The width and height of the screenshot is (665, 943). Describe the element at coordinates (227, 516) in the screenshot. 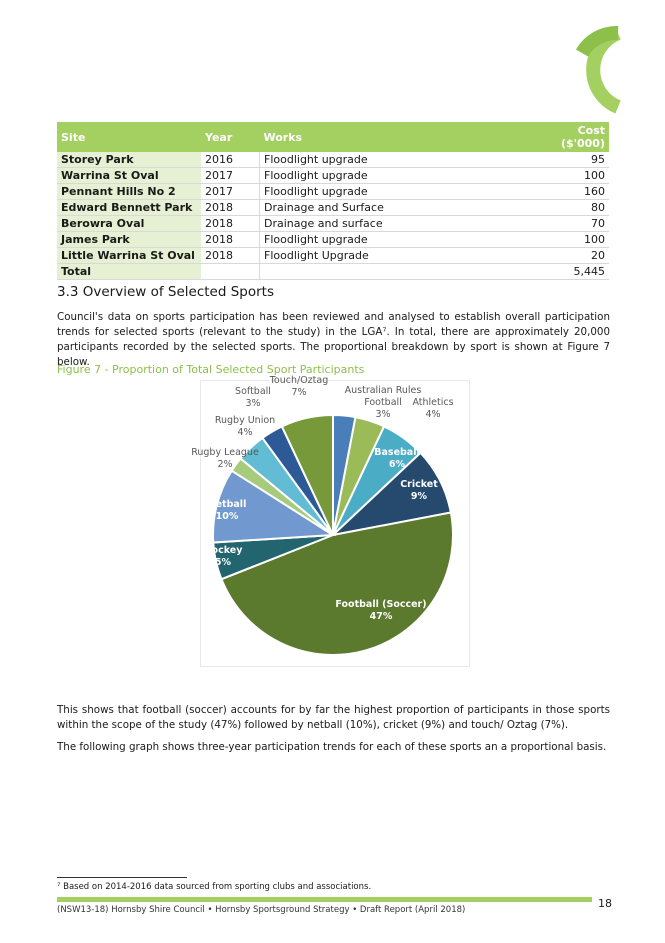

I see `slice-value: 10%` at that location.